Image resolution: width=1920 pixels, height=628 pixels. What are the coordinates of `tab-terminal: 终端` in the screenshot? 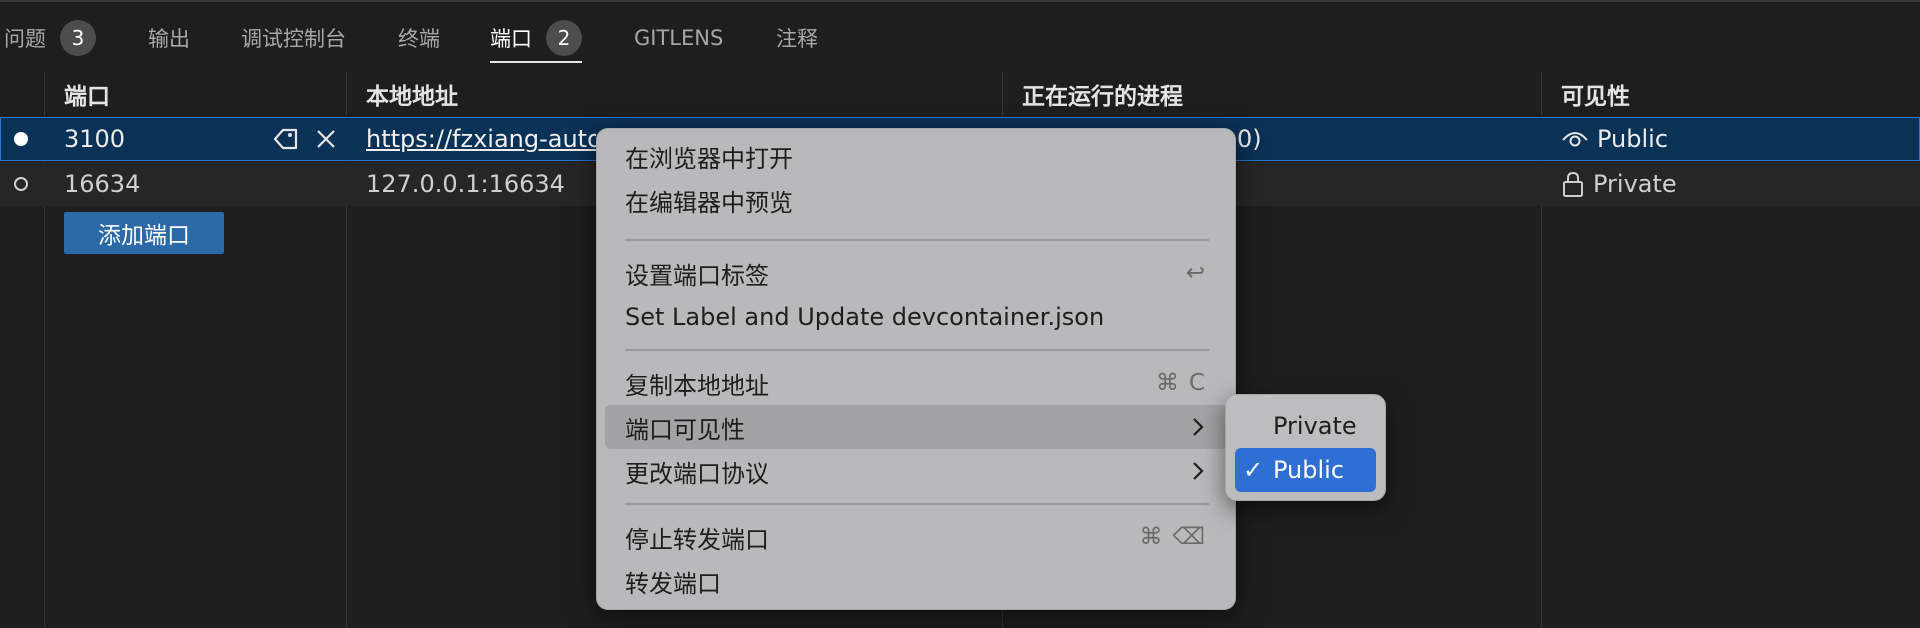 It's located at (419, 38).